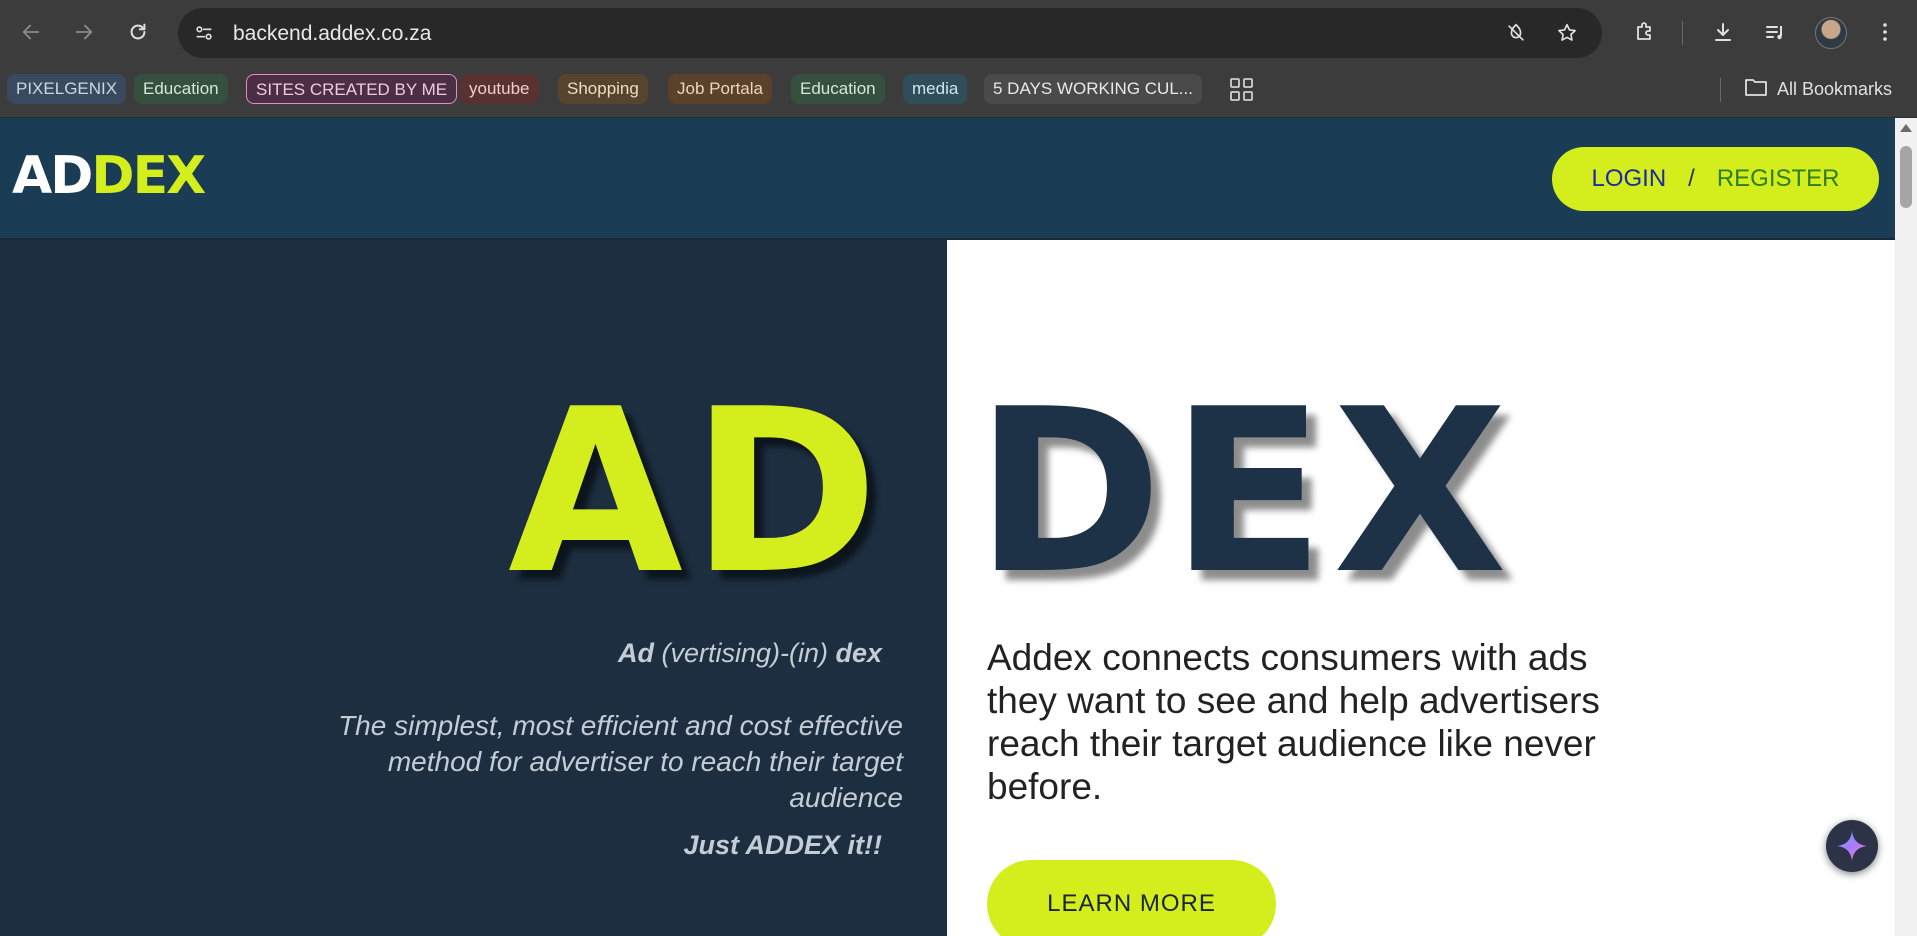 The image size is (1917, 936). Describe the element at coordinates (1756, 89) in the screenshot. I see `folder-icon` at that location.